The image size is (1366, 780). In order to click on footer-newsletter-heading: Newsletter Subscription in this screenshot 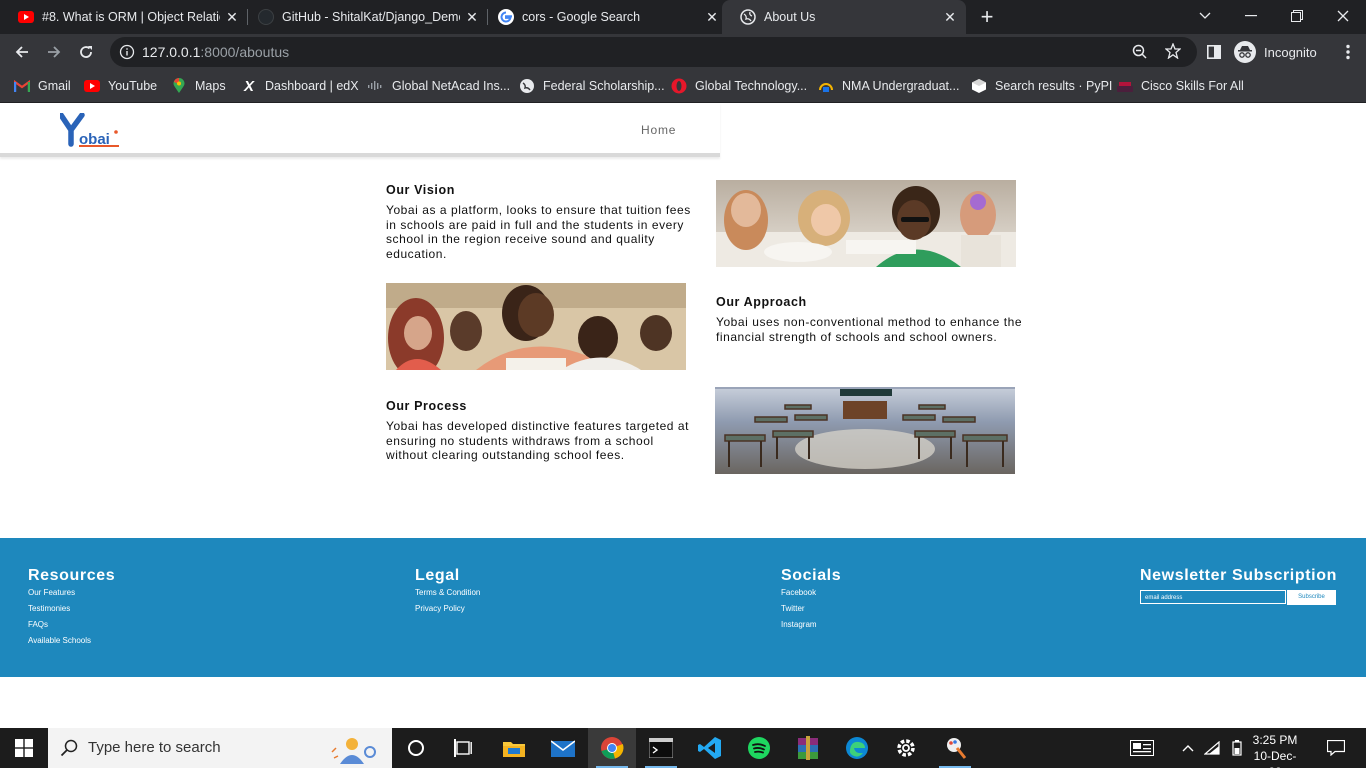, I will do `click(1238, 575)`.